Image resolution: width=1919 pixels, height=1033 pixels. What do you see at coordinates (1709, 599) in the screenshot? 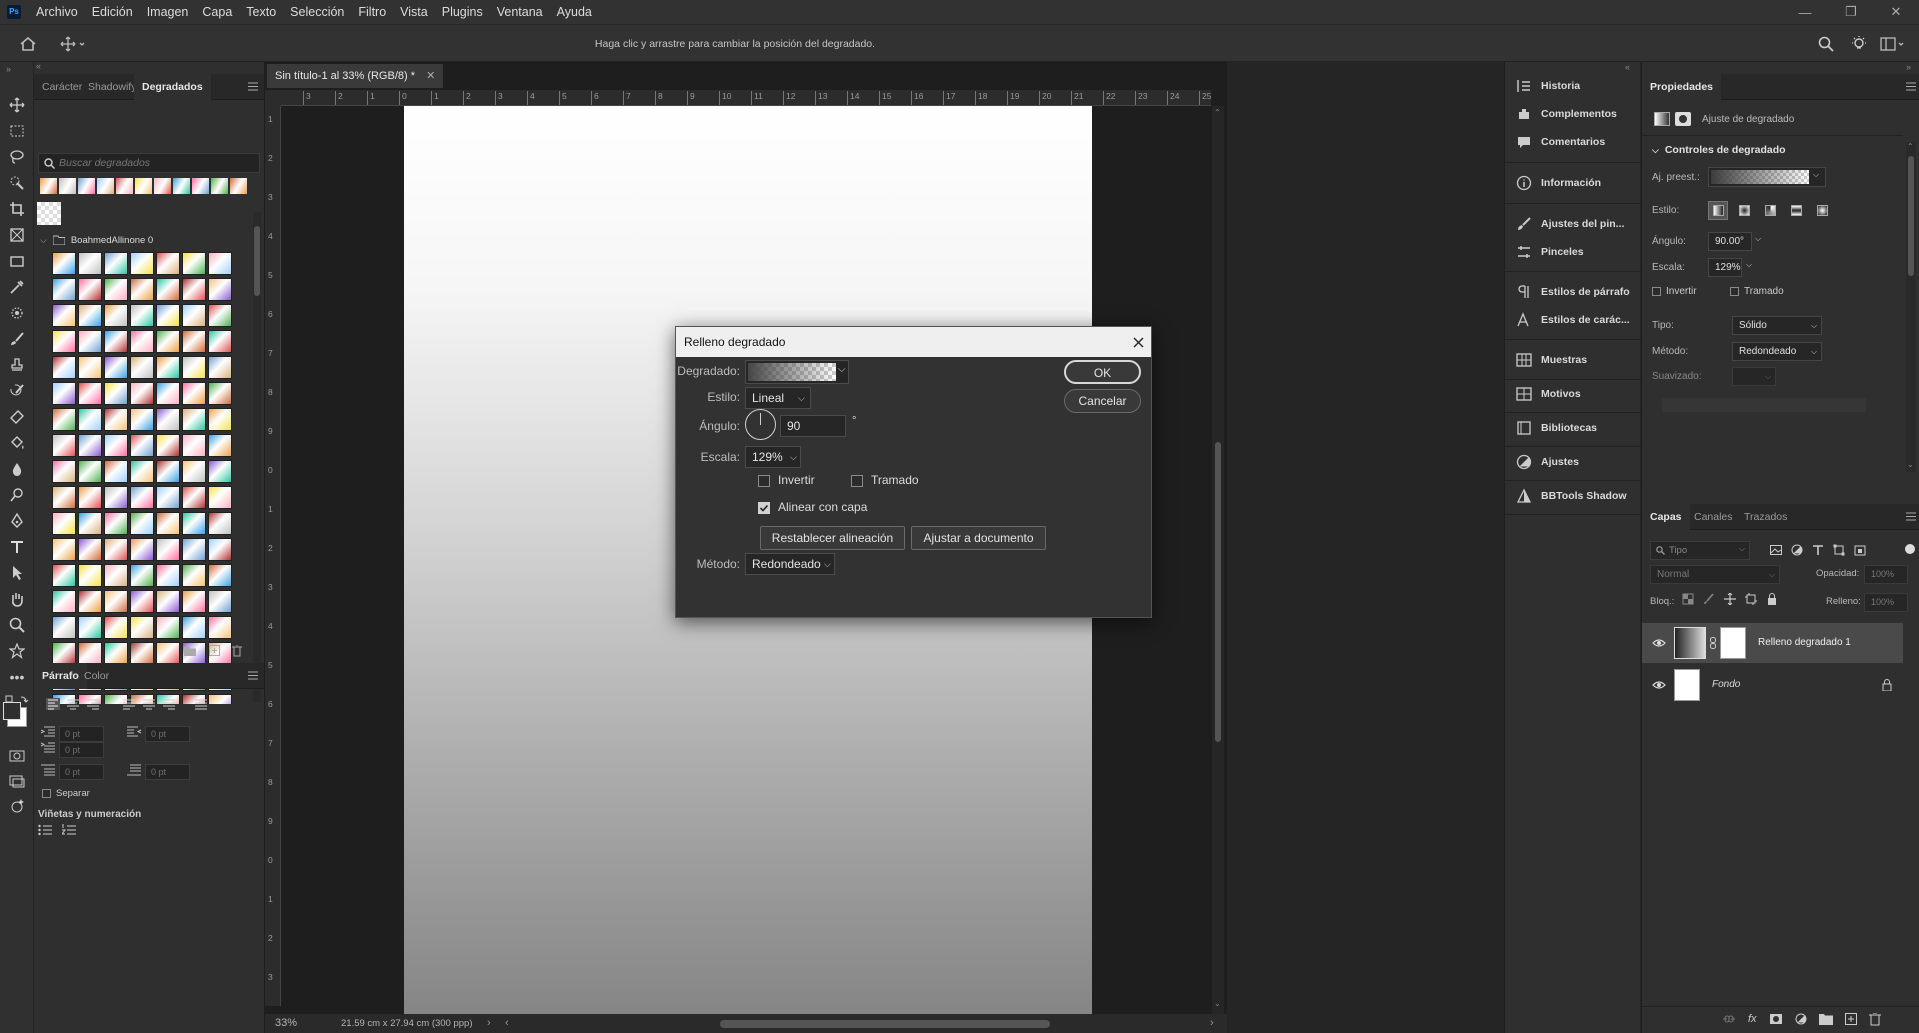
I see `lock-pixels-icon` at bounding box center [1709, 599].